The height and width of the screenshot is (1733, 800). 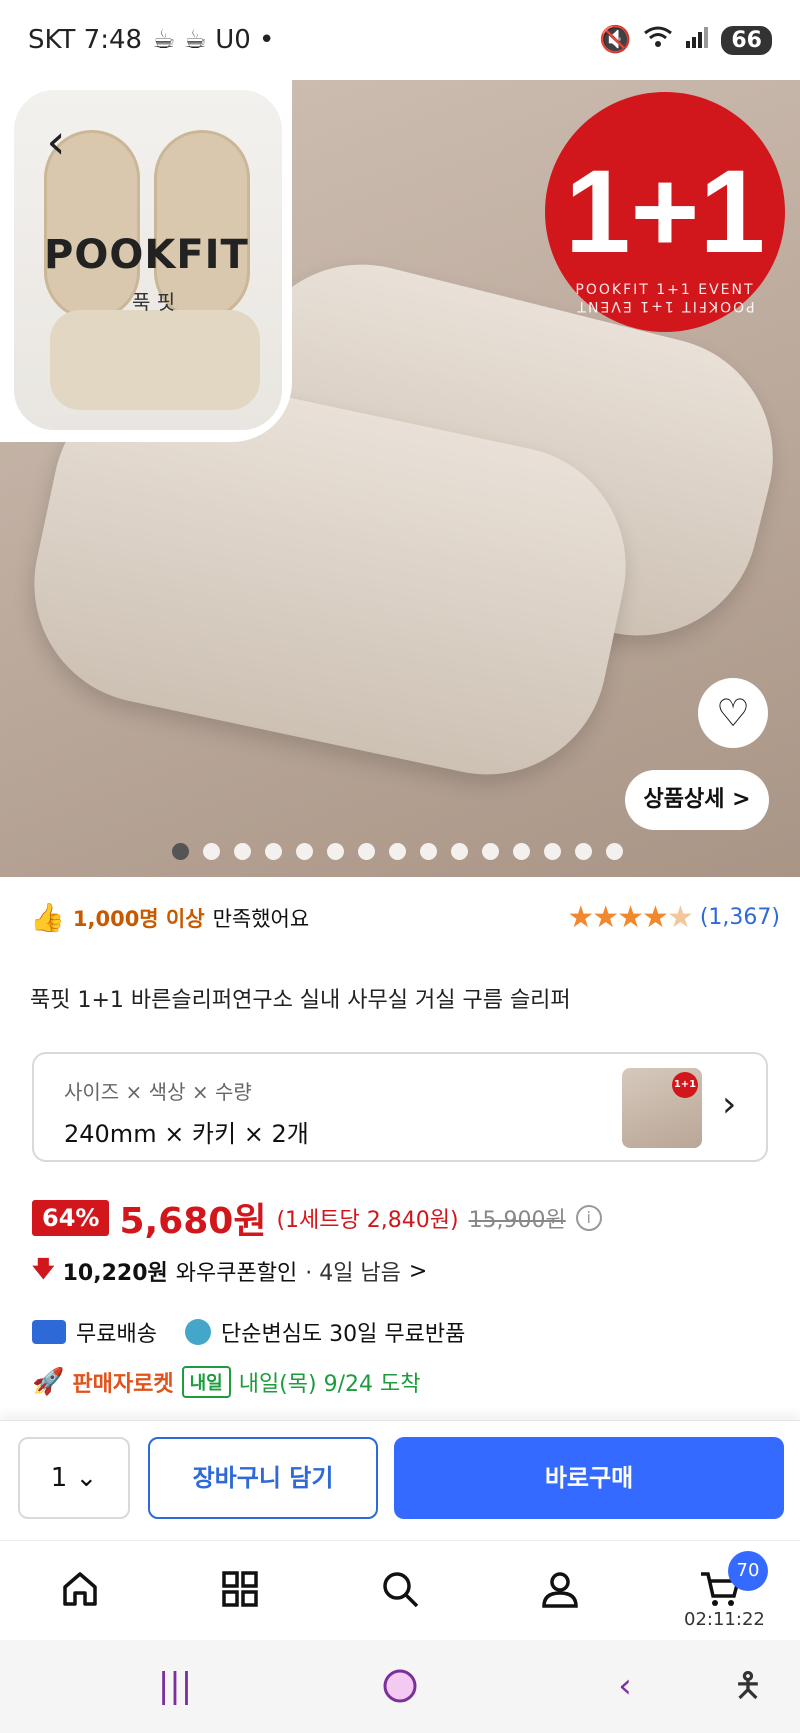 I want to click on price-row: 64% 5,680원 (1세트당 2,840원) 15,900원 i, so click(x=317, y=1218).